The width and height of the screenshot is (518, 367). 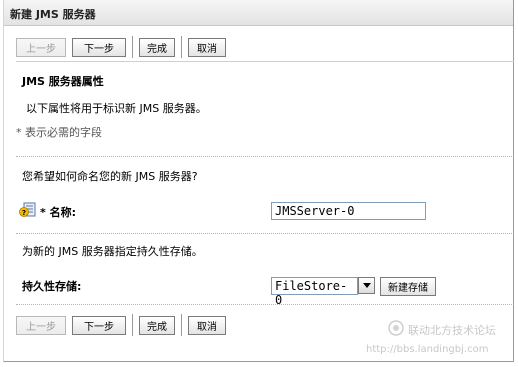 I want to click on store-select-dropdown, so click(x=366, y=285).